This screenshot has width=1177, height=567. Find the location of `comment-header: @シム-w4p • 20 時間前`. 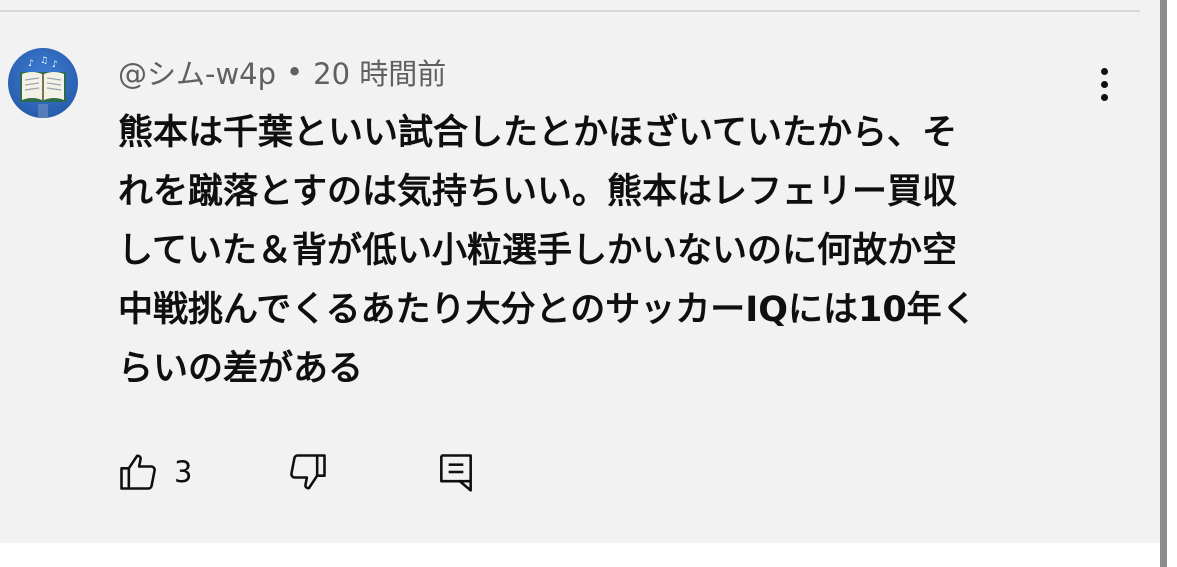

comment-header: @シム-w4p • 20 時間前 is located at coordinates (282, 72).